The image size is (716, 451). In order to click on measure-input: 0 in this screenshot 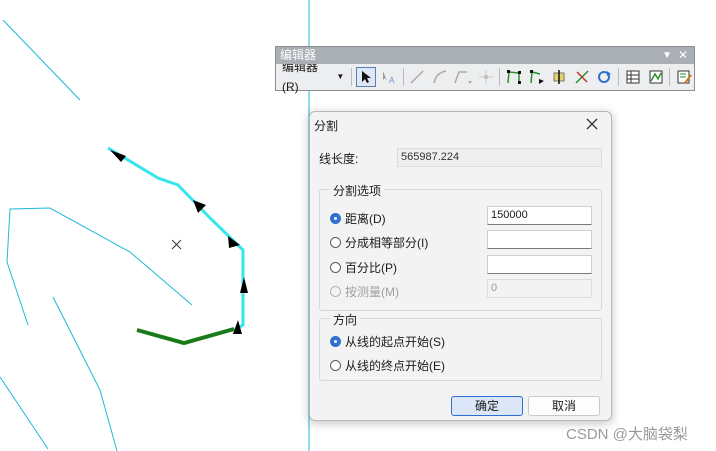, I will do `click(539, 288)`.